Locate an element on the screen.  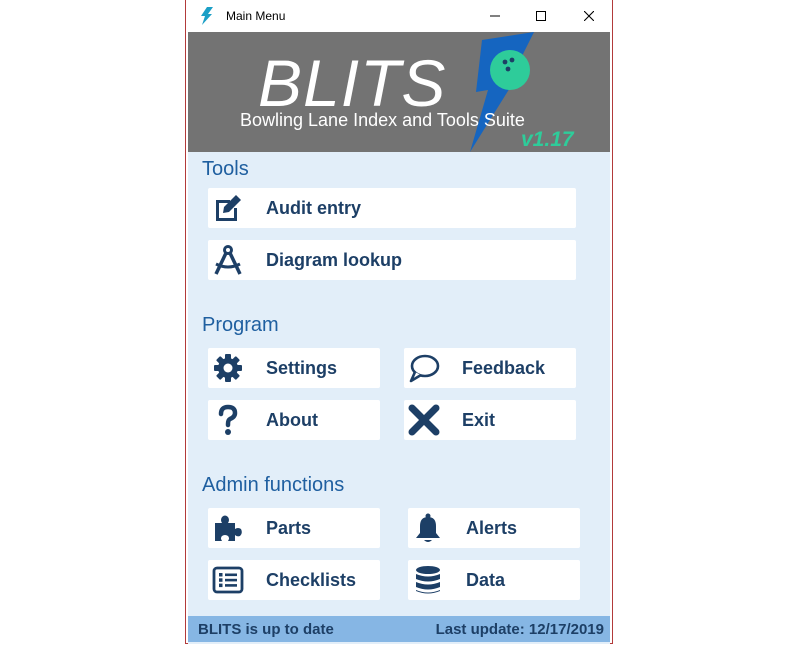
x-icon is located at coordinates (424, 420).